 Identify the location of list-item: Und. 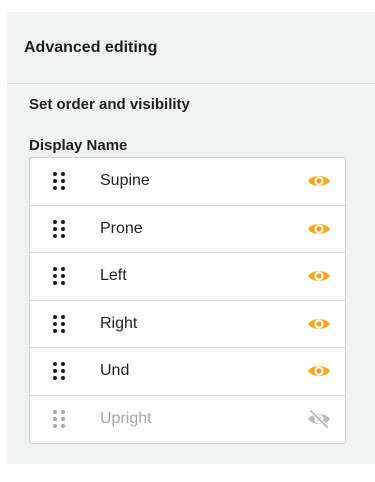
(187, 372).